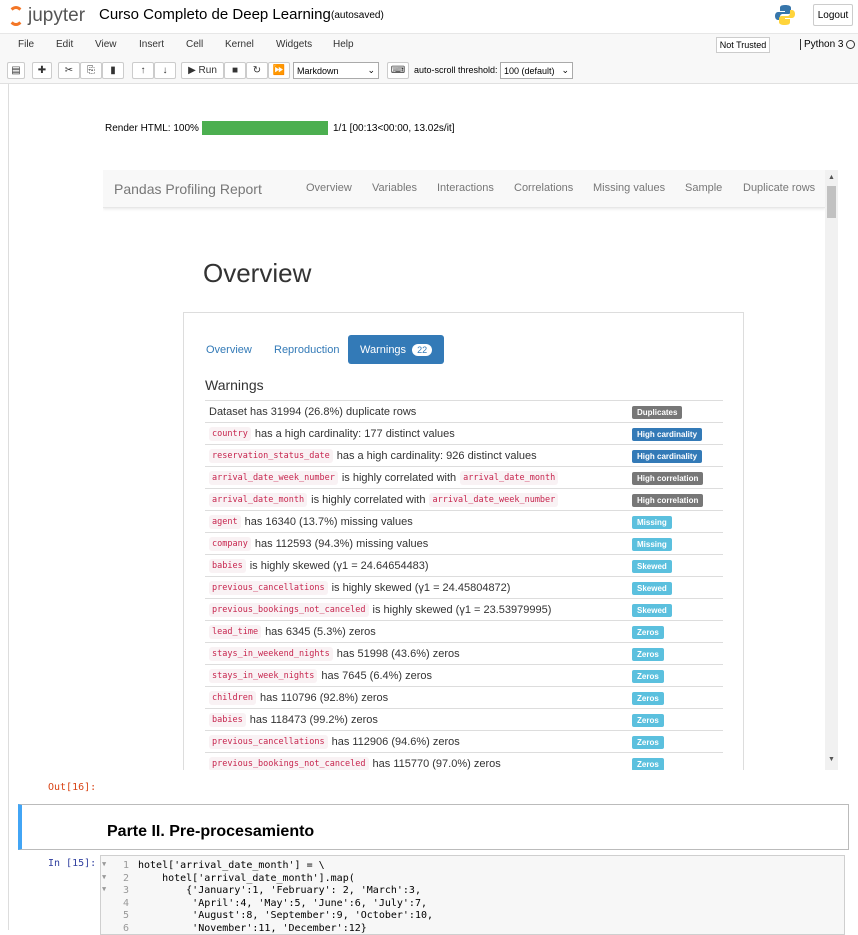  I want to click on code-text: 'November':11, 'December':12}, so click(252, 928).